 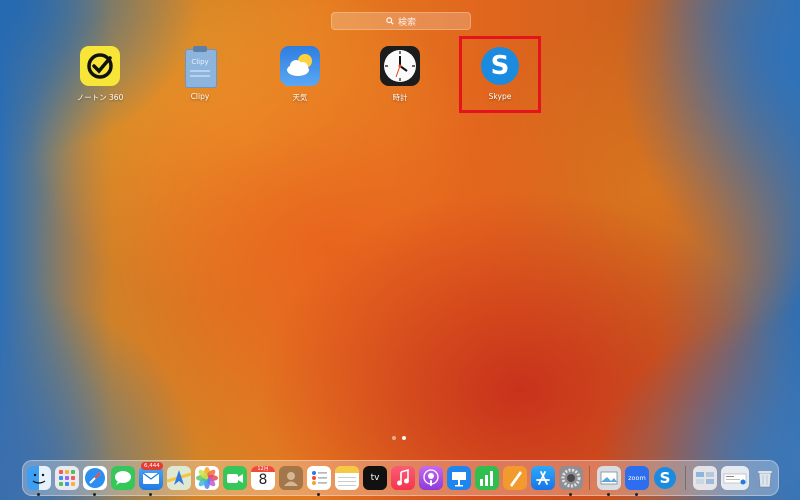 What do you see at coordinates (123, 478) in the screenshot?
I see `messages-icon` at bounding box center [123, 478].